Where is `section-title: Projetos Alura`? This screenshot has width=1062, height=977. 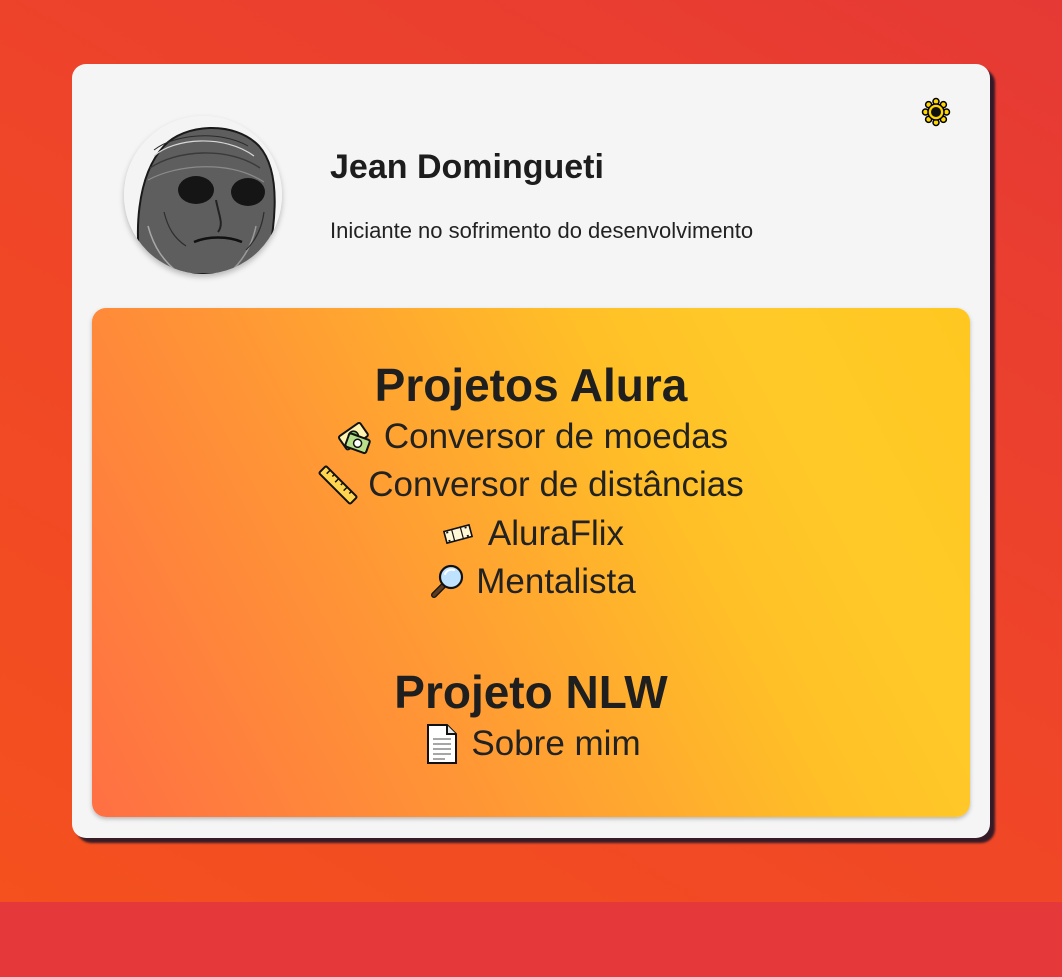
section-title: Projetos Alura is located at coordinates (531, 385).